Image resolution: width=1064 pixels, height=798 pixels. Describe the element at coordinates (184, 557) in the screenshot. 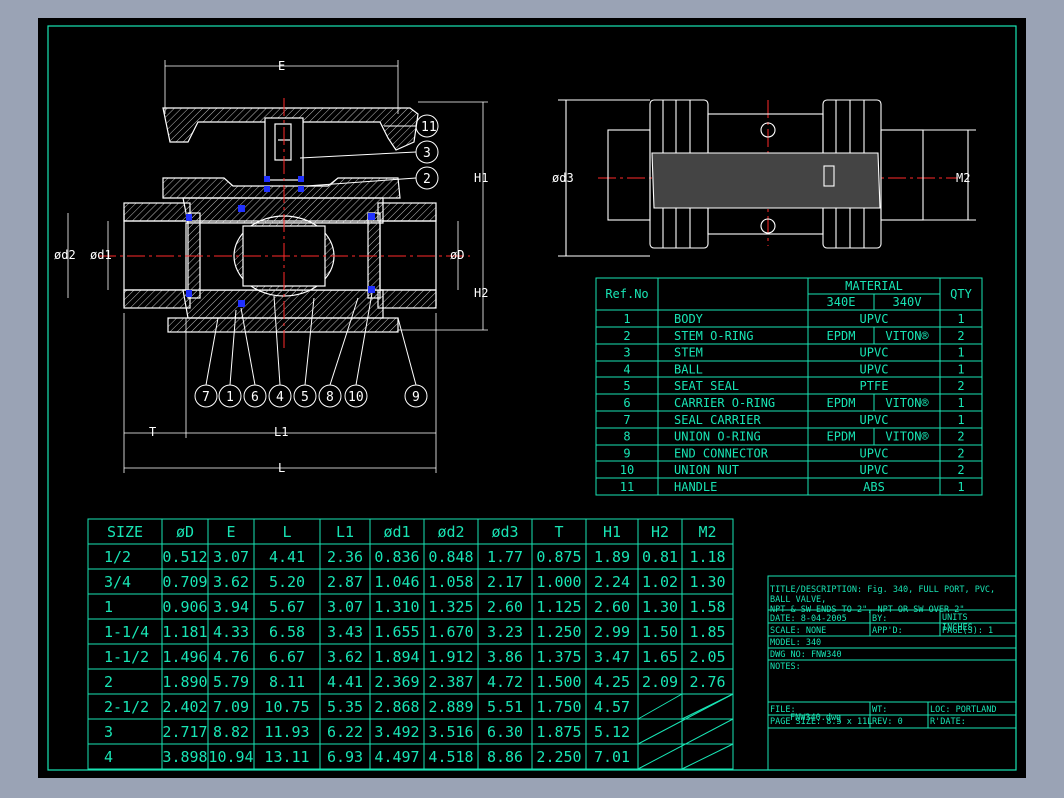

I see `size-cell: 0.512` at that location.